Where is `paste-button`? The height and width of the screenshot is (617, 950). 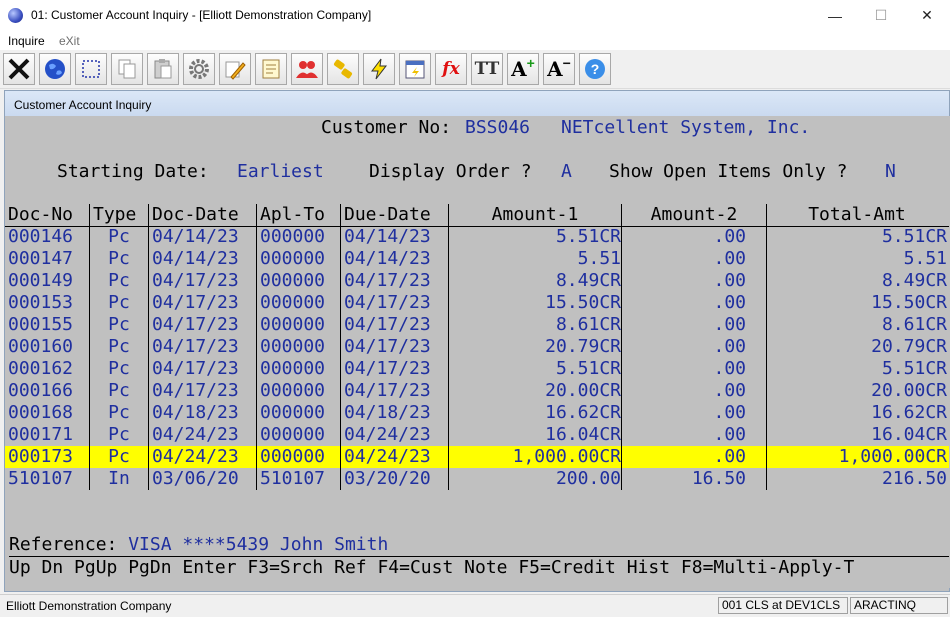
paste-button is located at coordinates (163, 69).